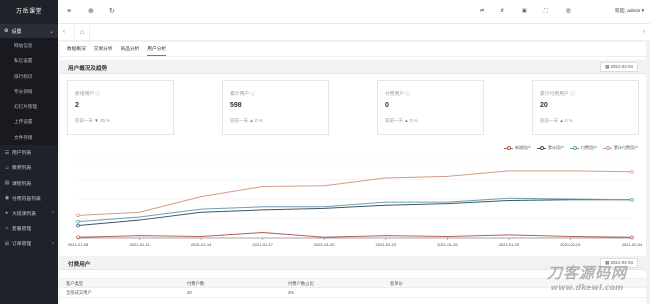 This screenshot has width=650, height=304. Describe the element at coordinates (509, 244) in the screenshot. I see `x-tick-label: 2021-01-29` at that location.